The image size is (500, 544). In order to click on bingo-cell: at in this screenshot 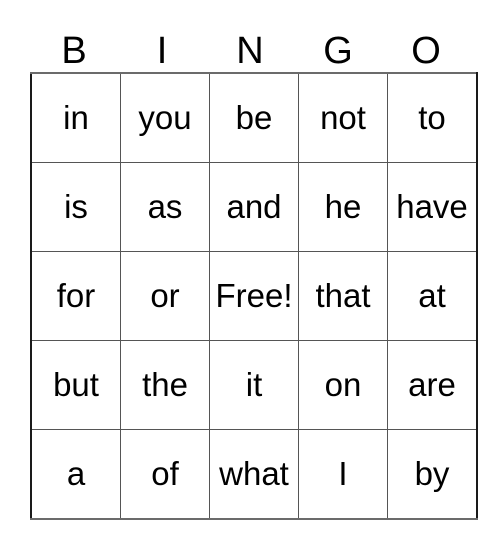, I will do `click(432, 296)`.